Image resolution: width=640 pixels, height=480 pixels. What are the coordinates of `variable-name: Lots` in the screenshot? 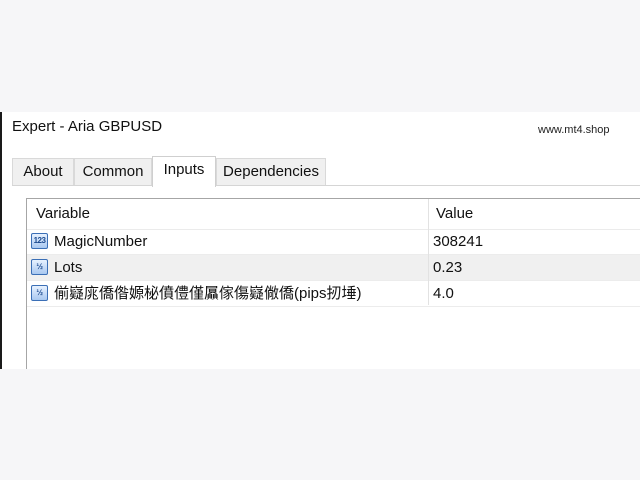 It's located at (68, 267).